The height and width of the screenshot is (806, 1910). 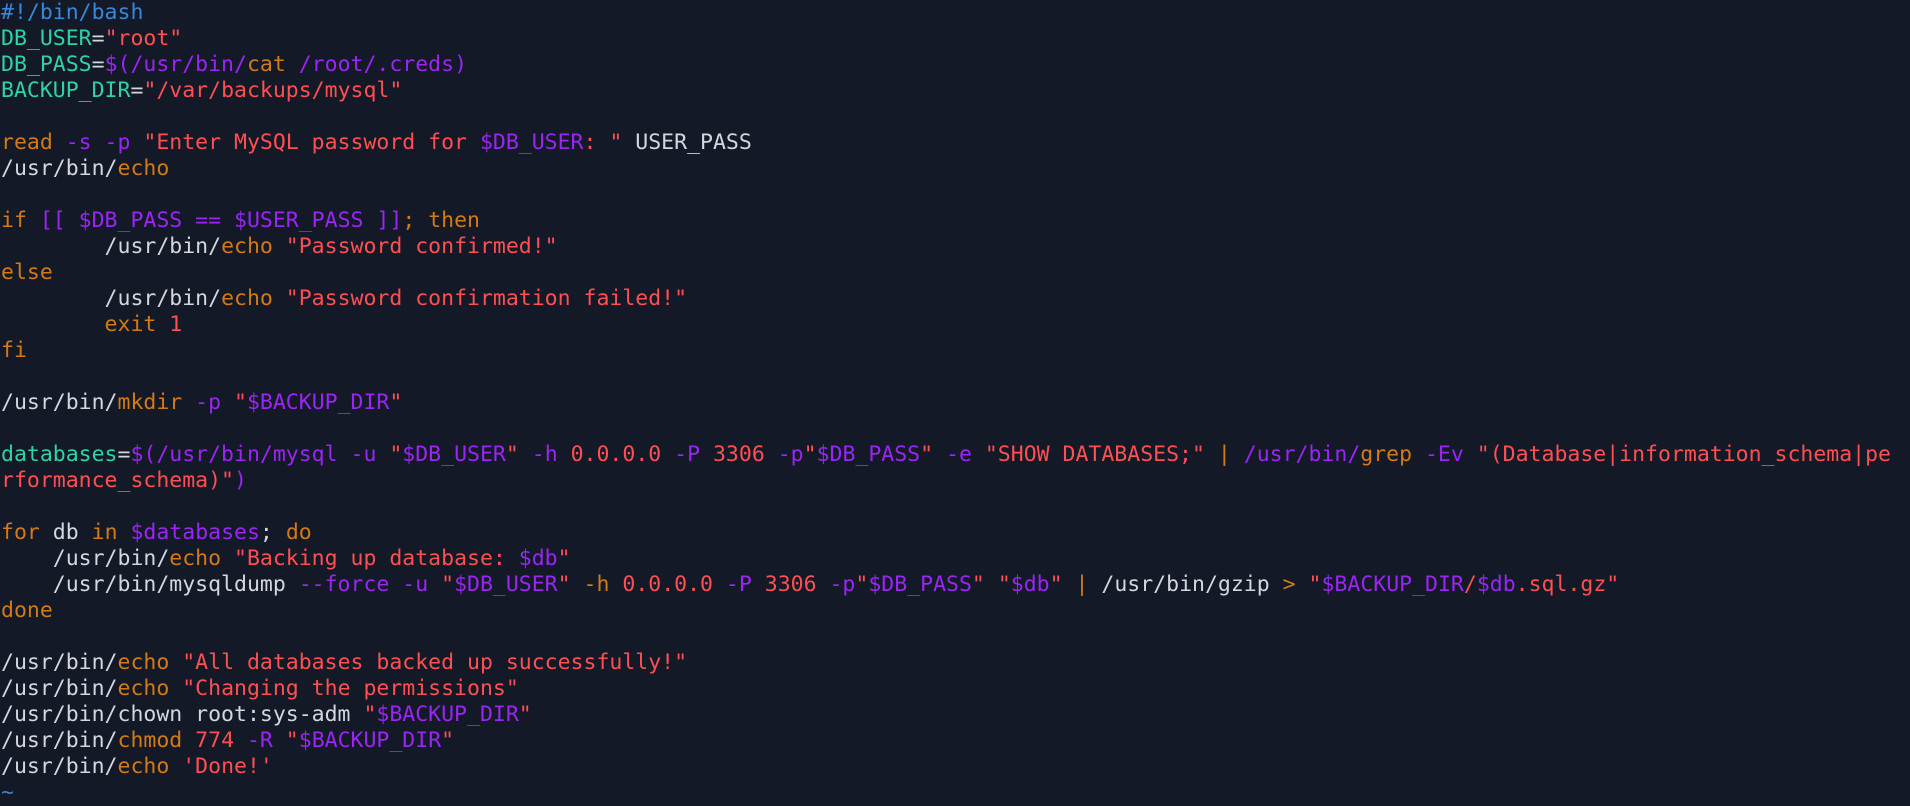 I want to click on code-line: BACKUP_DIR="/var/backups/mysql", so click(x=955, y=91).